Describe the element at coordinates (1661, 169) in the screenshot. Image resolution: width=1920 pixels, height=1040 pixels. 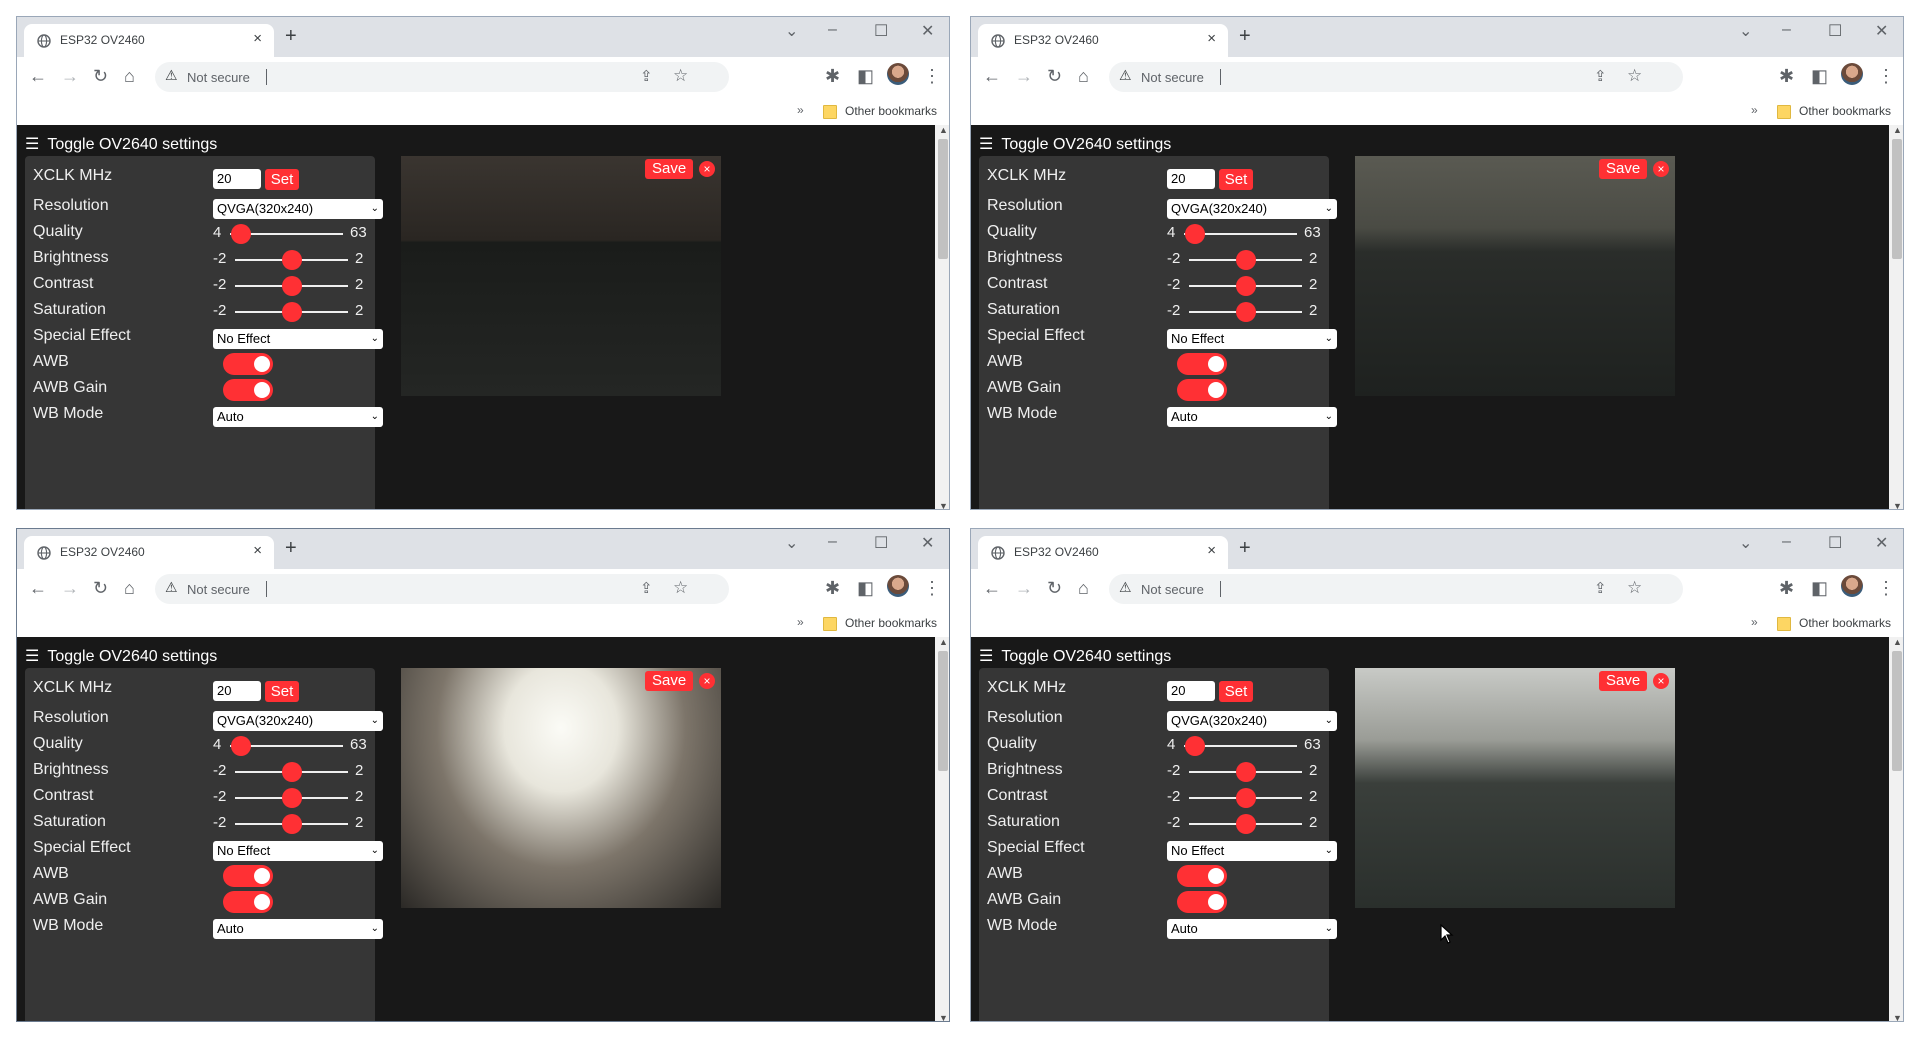
I see `close-stream-icon: ×` at that location.